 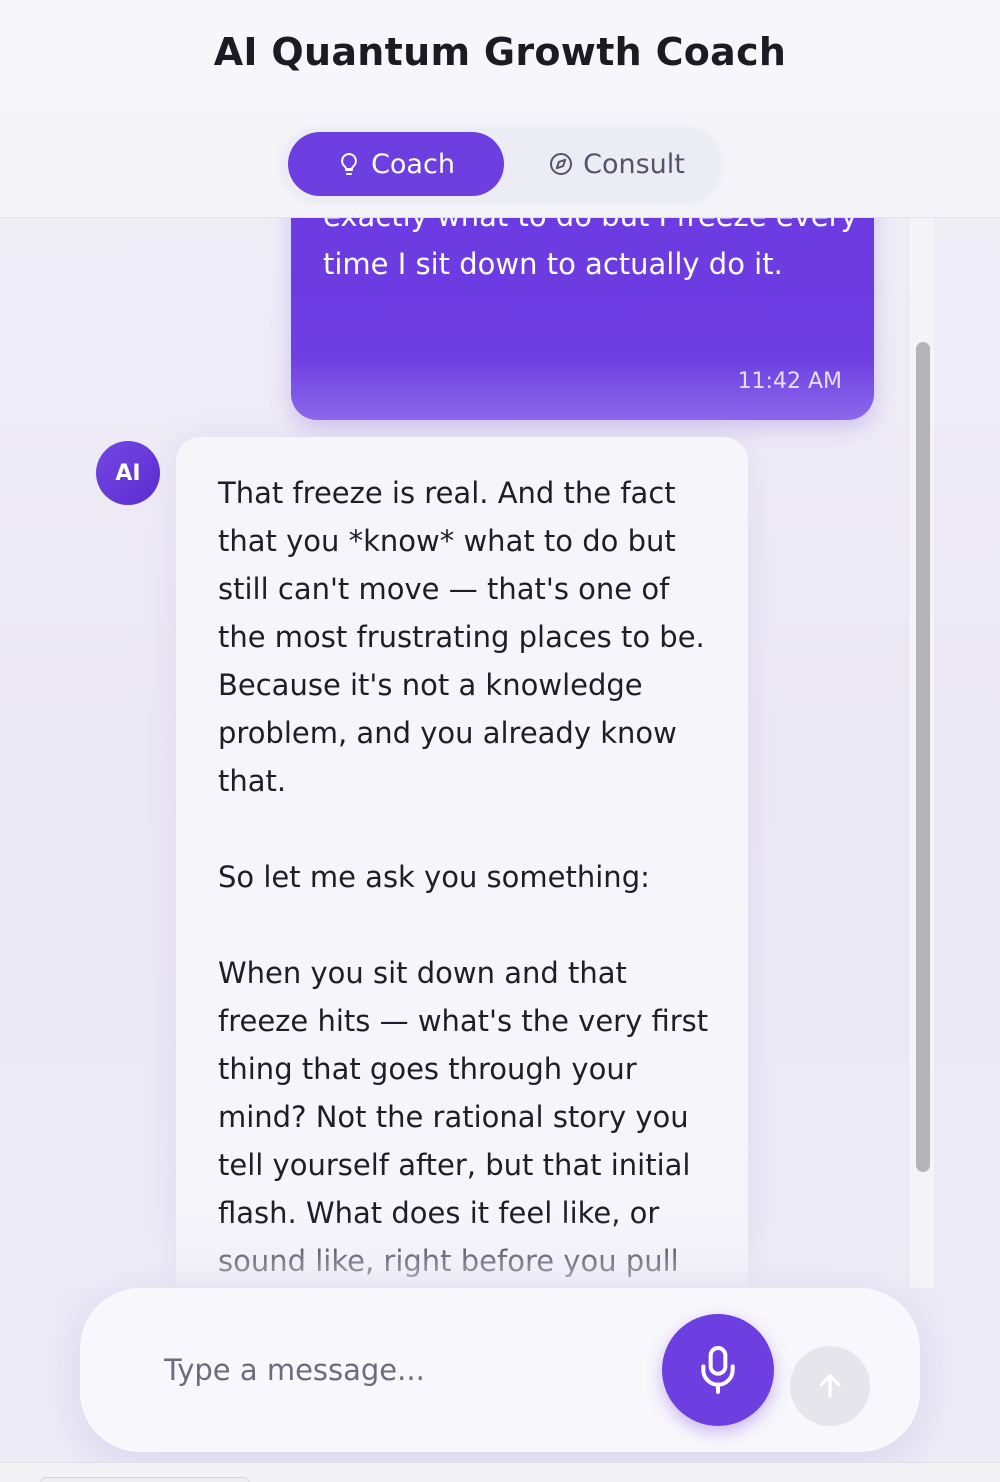 I want to click on microphone-icon, so click(x=718, y=1370).